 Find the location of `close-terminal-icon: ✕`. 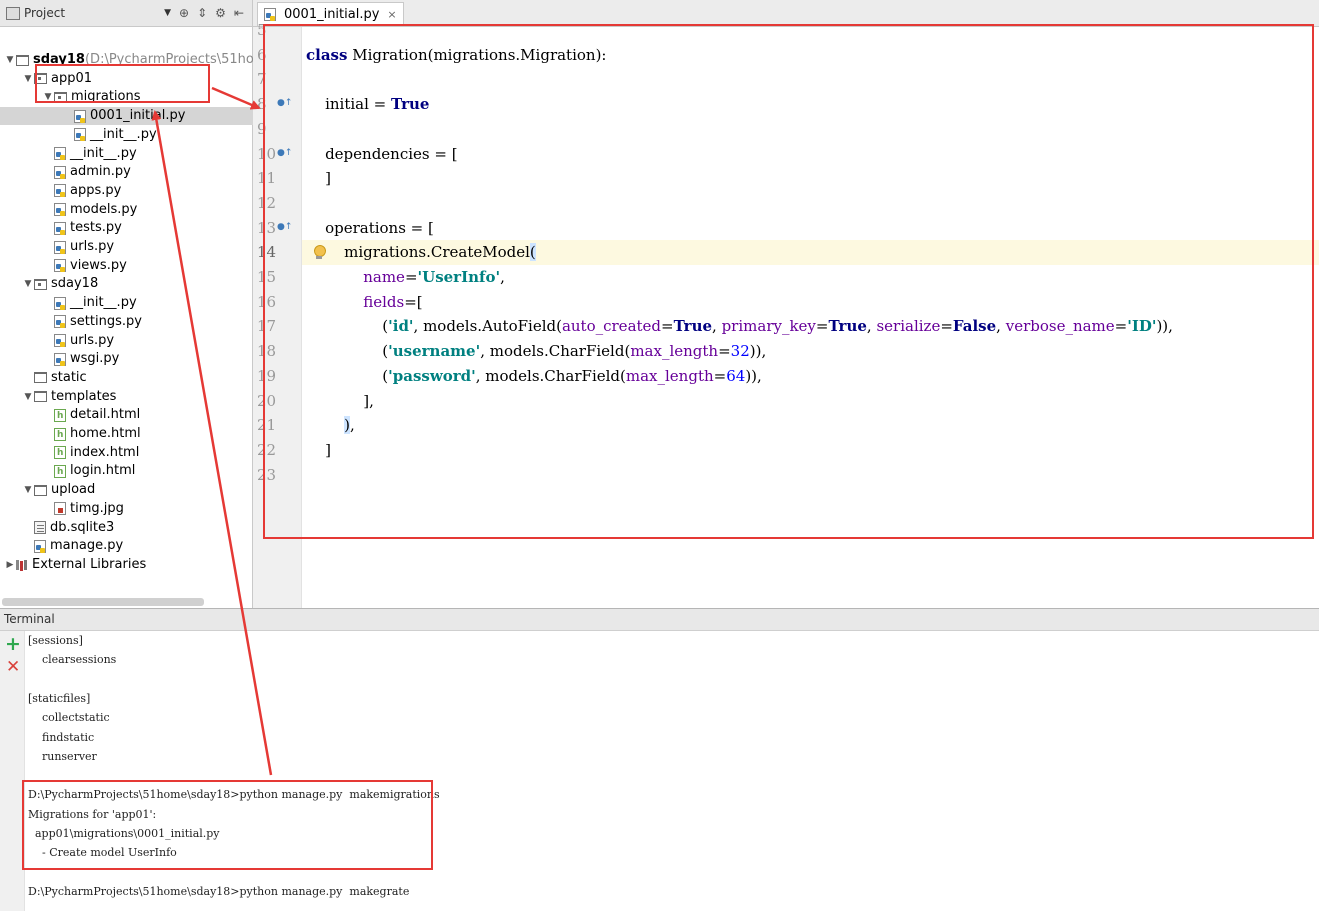

close-terminal-icon: ✕ is located at coordinates (13, 667).